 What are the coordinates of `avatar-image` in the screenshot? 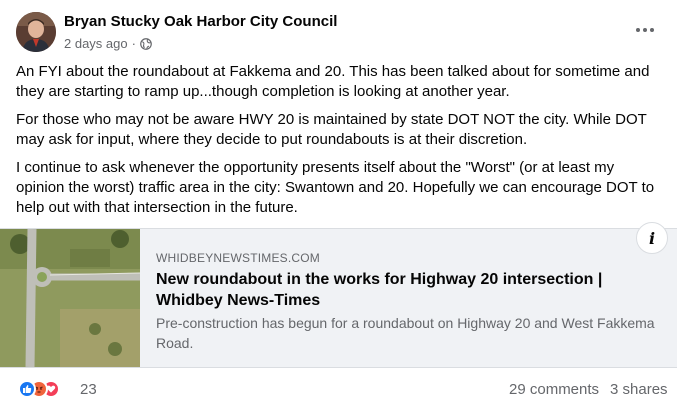 It's located at (36, 32).